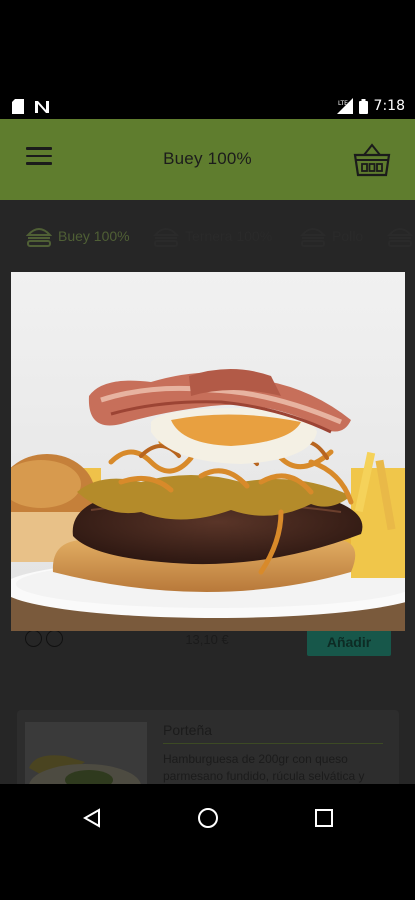 This screenshot has width=415, height=900. I want to click on product-price: 13,10 €, so click(207, 639).